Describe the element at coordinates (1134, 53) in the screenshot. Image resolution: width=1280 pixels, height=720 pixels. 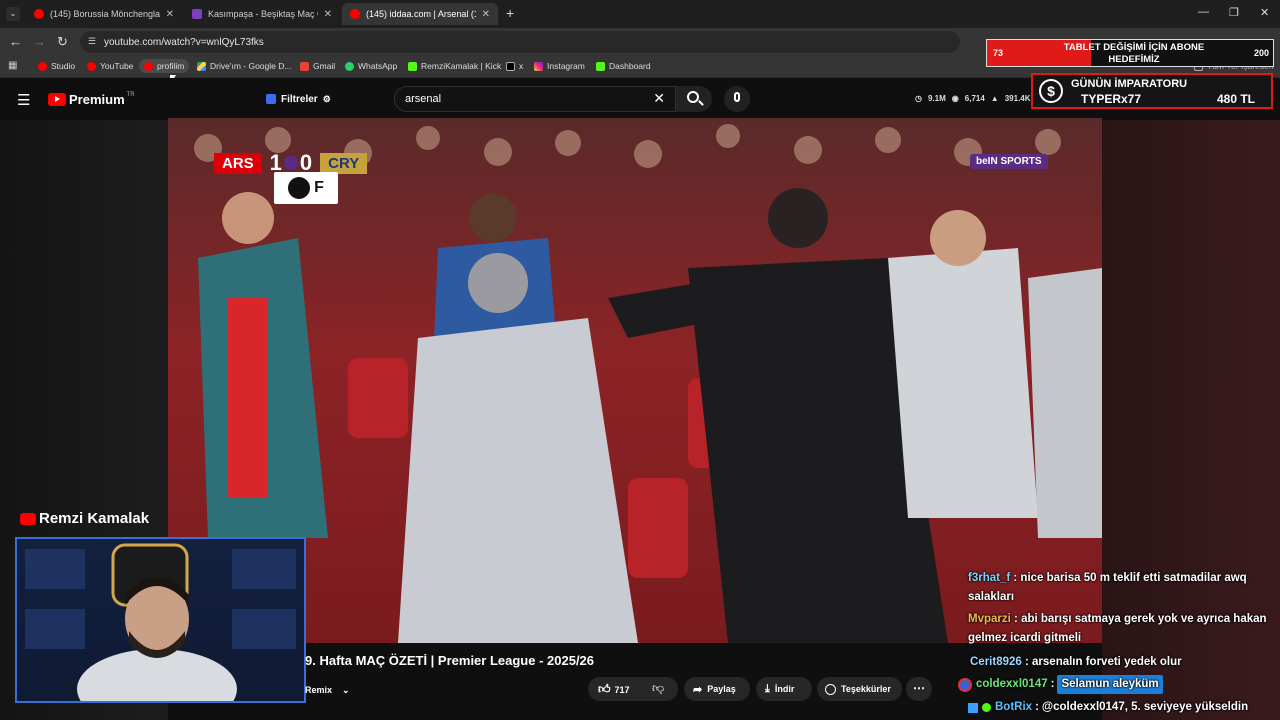
I see `goal-text: TABLET DEĞİŞİMİ İÇİN ABONE HEDEFİMİZ` at that location.